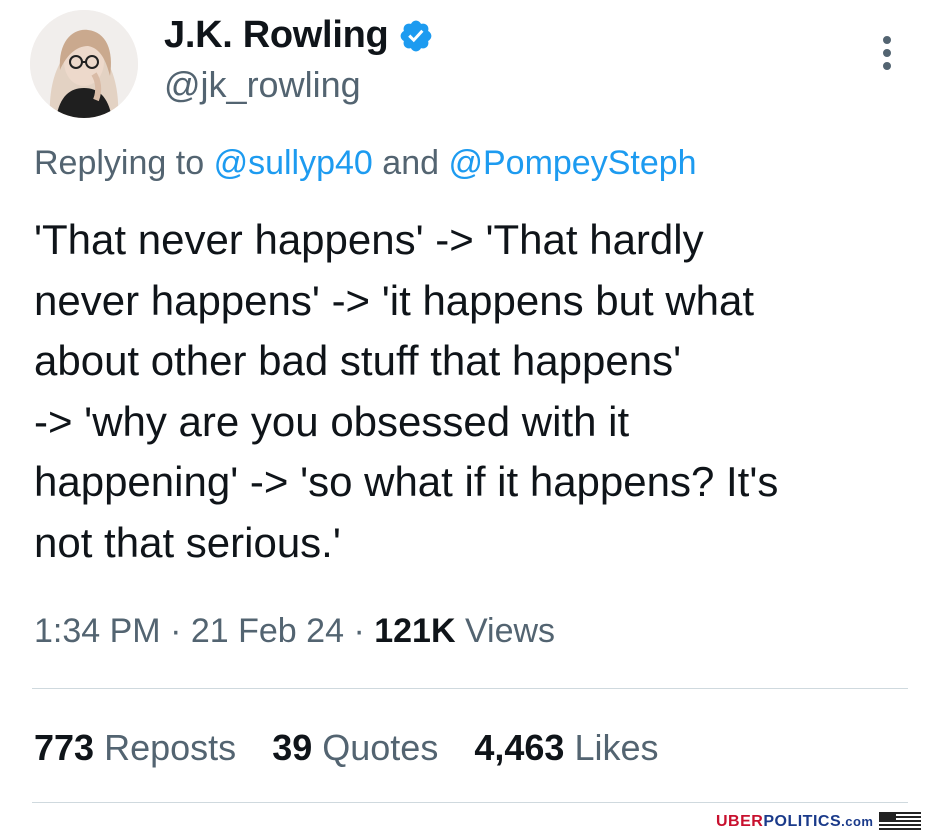 Image resolution: width=940 pixels, height=835 pixels. I want to click on watermark-part-2: POLITICS, so click(802, 821).